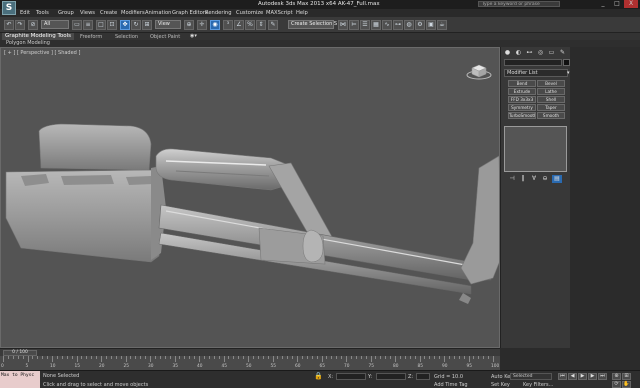 The image size is (640, 388). Describe the element at coordinates (20, 25) in the screenshot. I see `redo-icon: ↷` at that location.